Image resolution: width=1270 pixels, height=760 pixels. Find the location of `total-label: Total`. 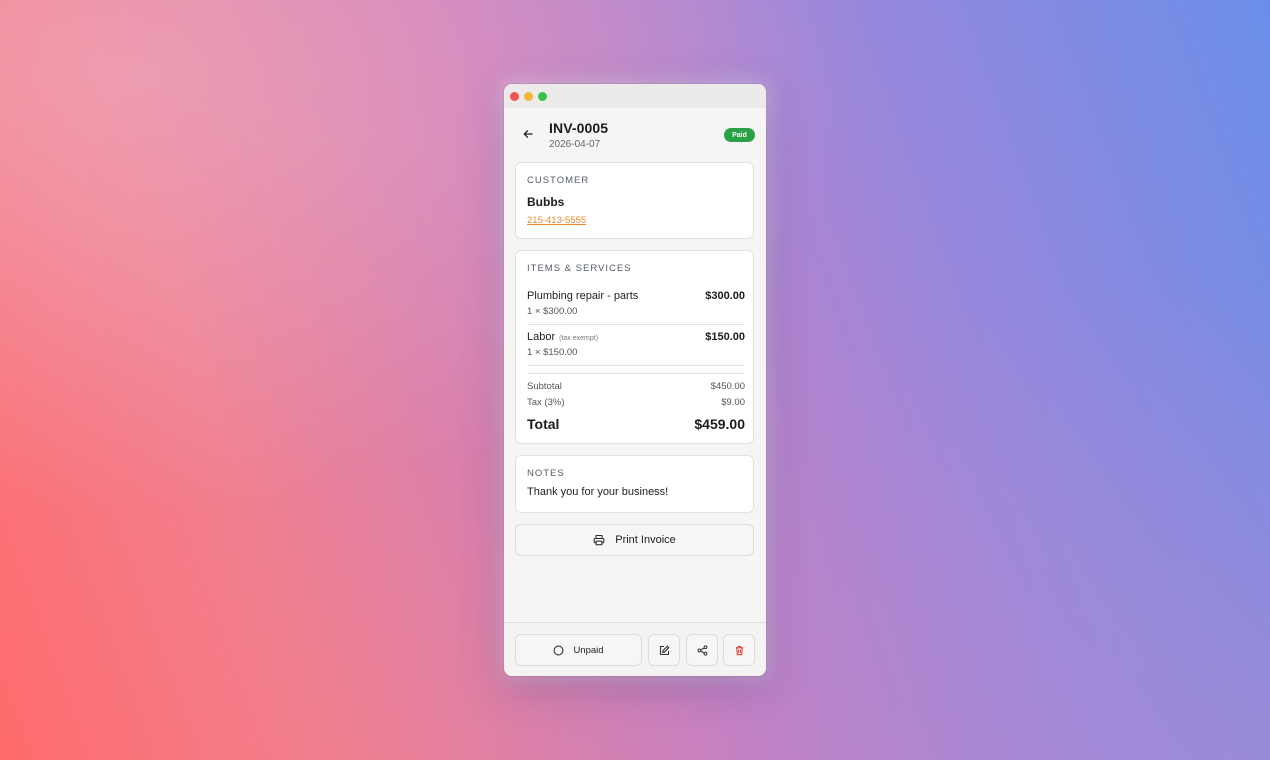

total-label: Total is located at coordinates (543, 424).